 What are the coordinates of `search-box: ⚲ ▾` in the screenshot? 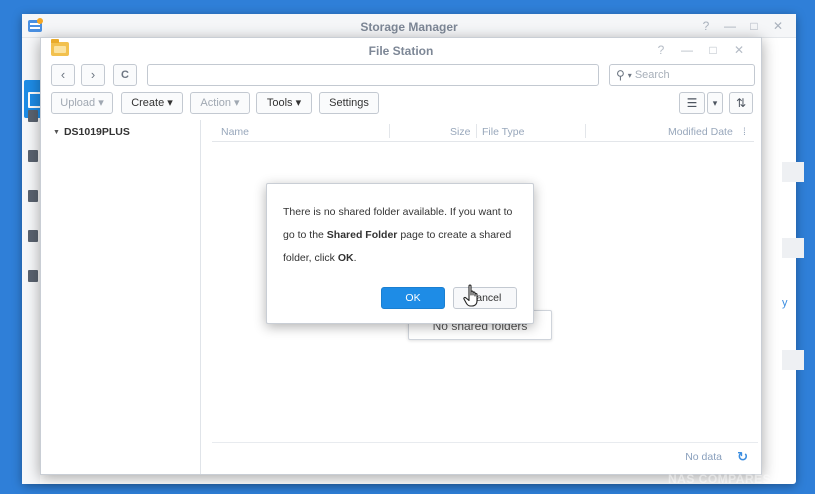 It's located at (682, 75).